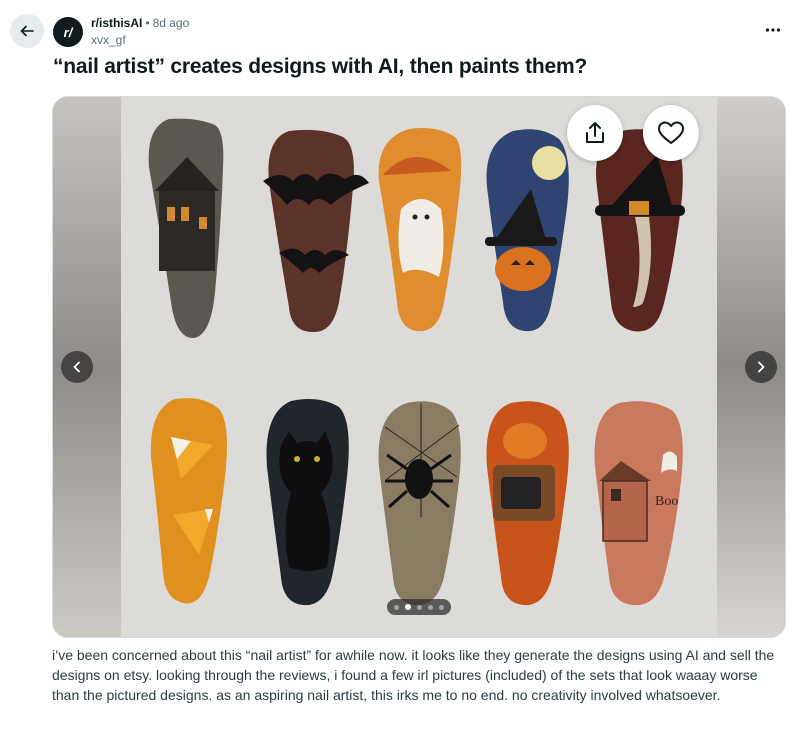 The image size is (795, 736). I want to click on next-image-button, so click(761, 367).